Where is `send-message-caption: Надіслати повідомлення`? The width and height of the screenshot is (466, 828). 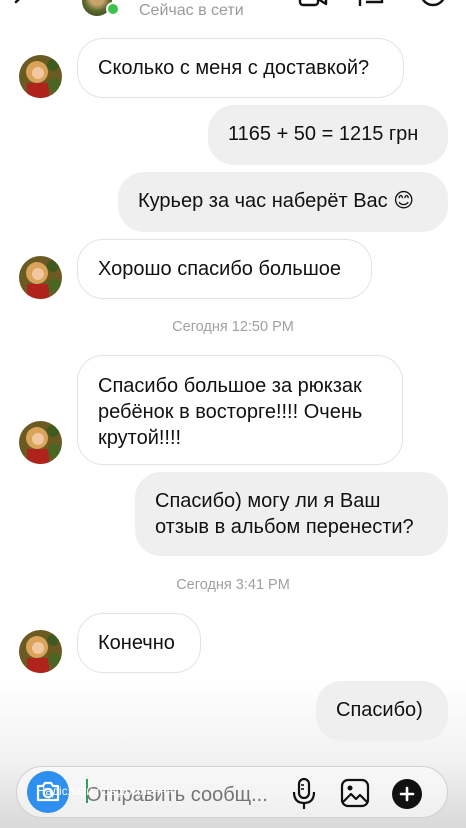 send-message-caption: Надіслати повідомлення is located at coordinates (105, 792).